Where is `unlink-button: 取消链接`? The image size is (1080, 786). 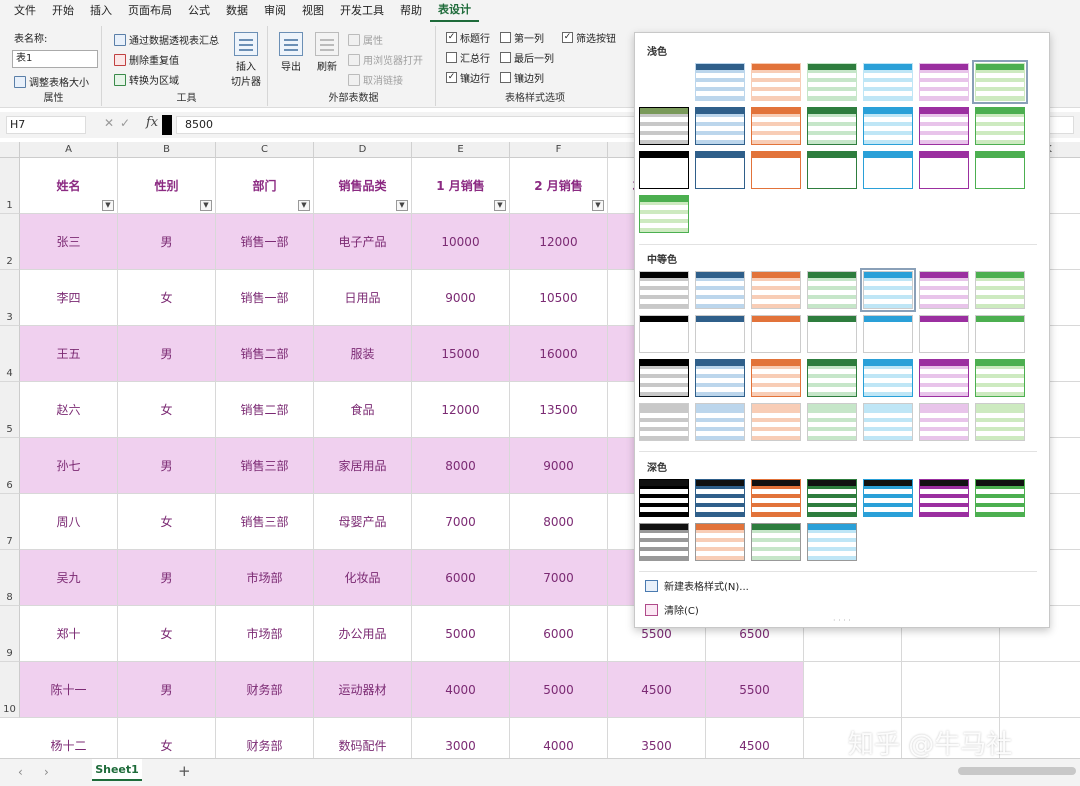
unlink-button: 取消链接 is located at coordinates (375, 79).